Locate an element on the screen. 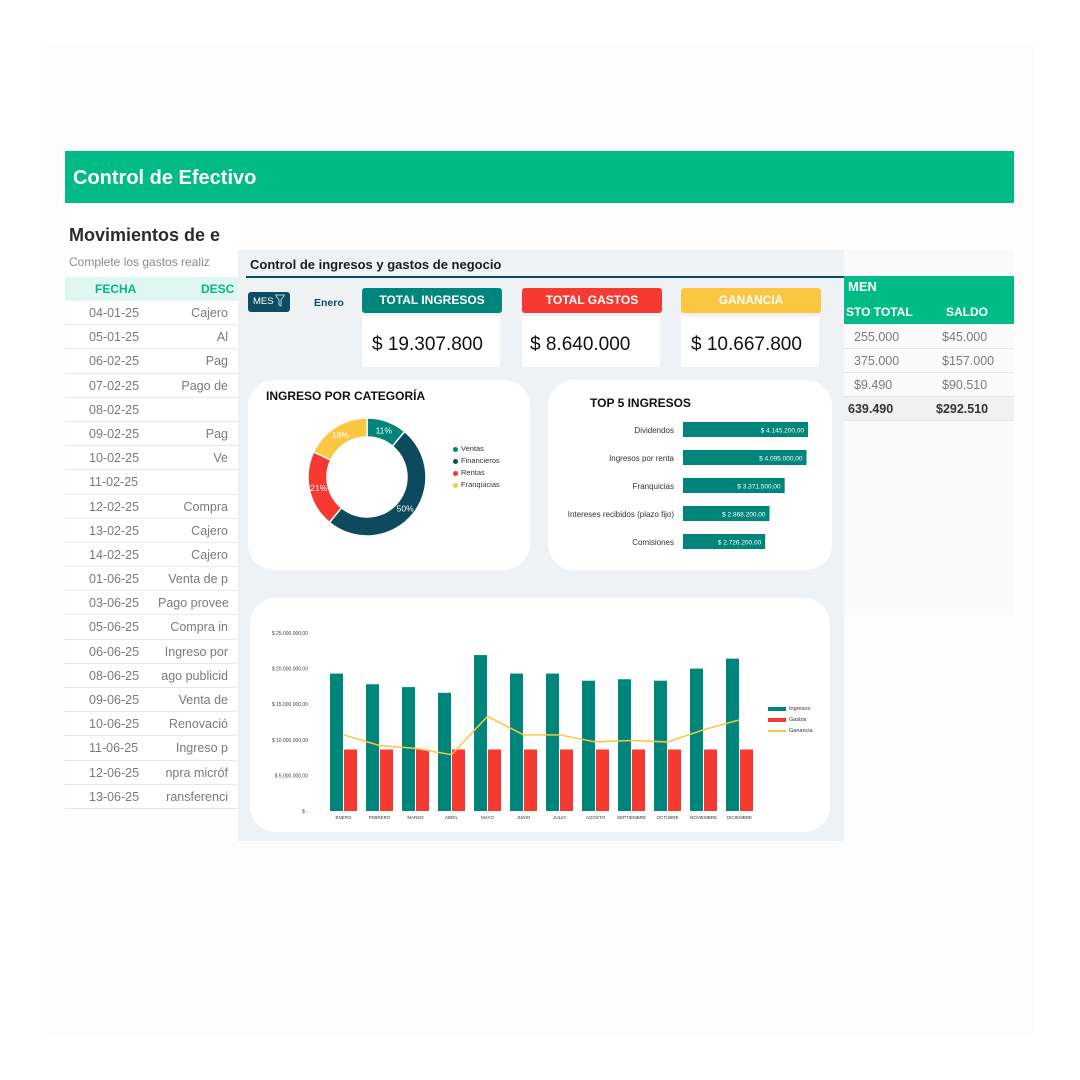 This screenshot has width=1080, height=1080. bar-value-label: $ 4.145.200,00 is located at coordinates (783, 431).